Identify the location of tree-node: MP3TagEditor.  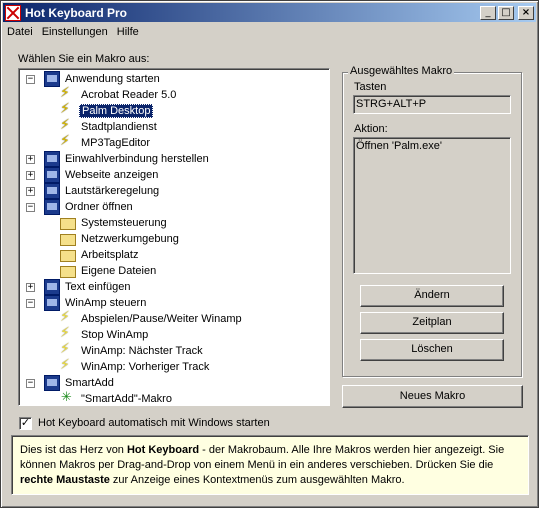
(106, 142).